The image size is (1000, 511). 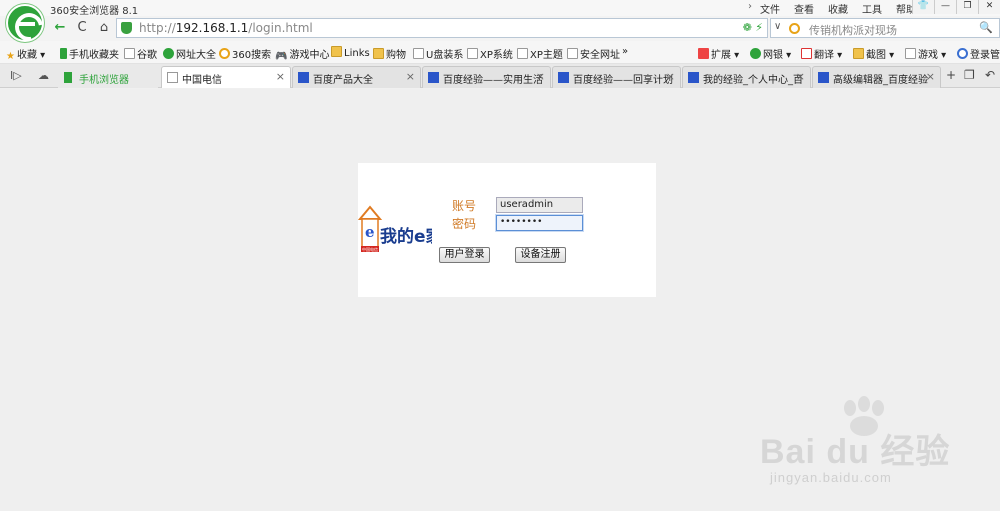 What do you see at coordinates (539, 223) in the screenshot?
I see `password-input: ••••••••` at bounding box center [539, 223].